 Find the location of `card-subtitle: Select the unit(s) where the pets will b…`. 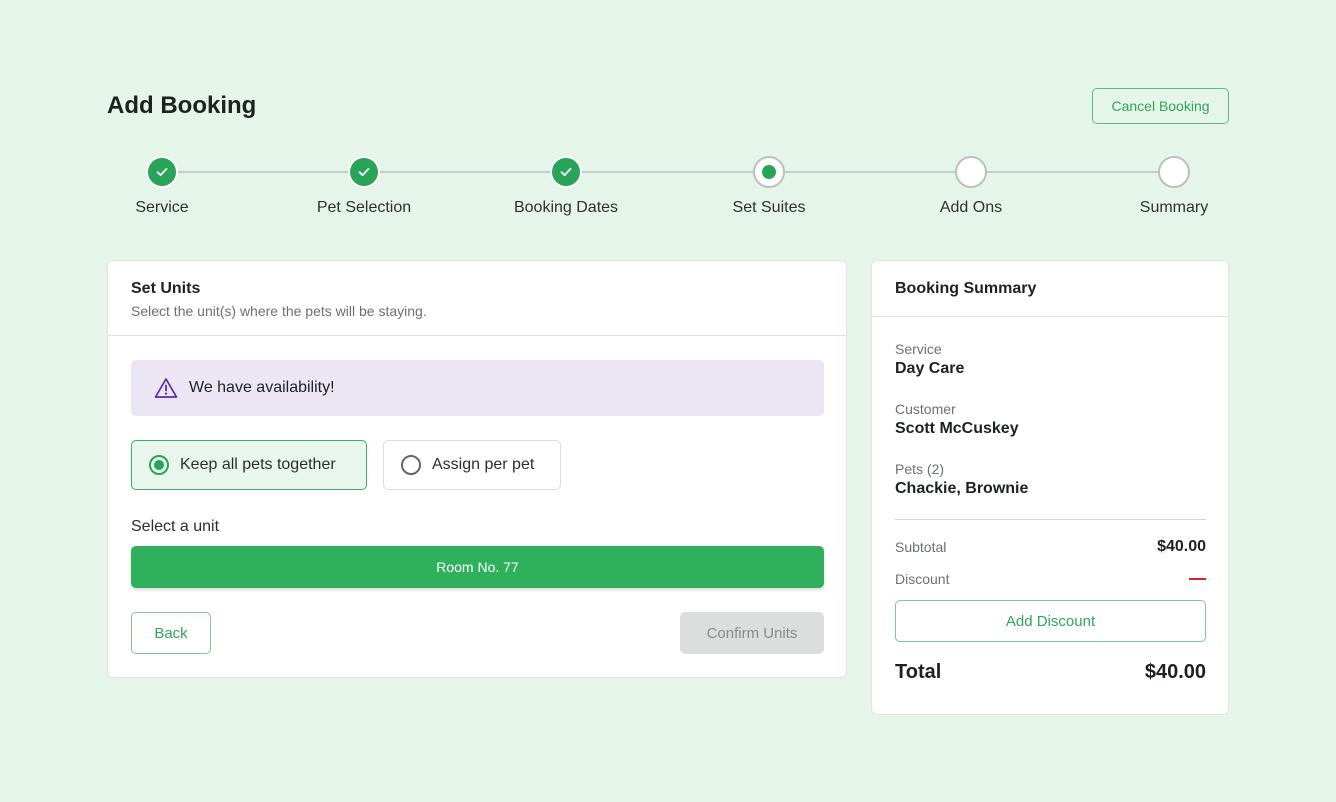

card-subtitle: Select the unit(s) where the pets will b… is located at coordinates (279, 311).